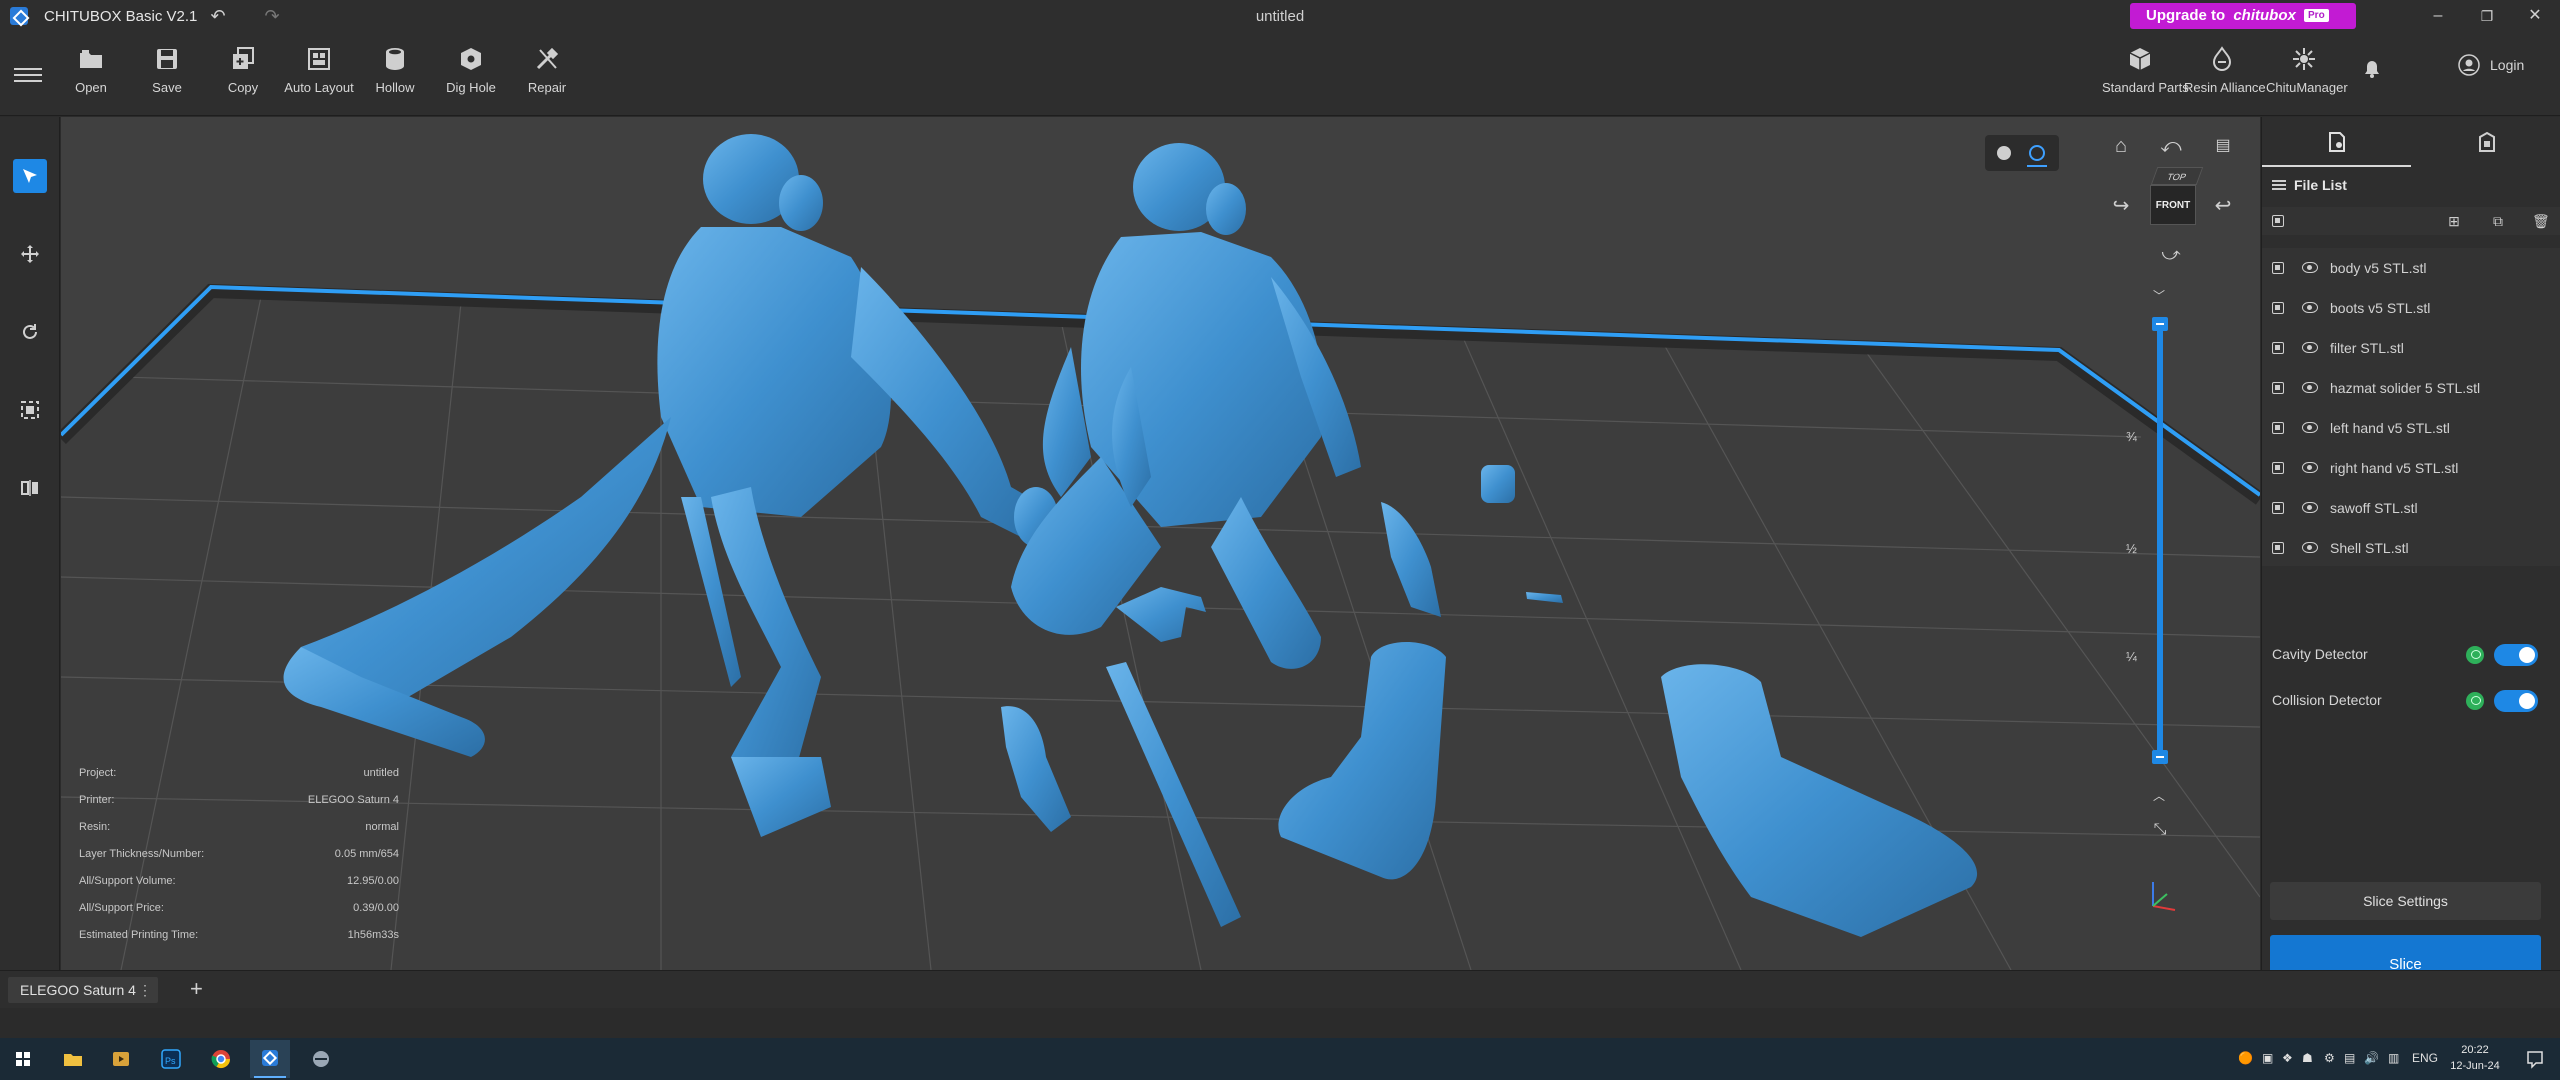  I want to click on collision-detector-toggle, so click(2516, 701).